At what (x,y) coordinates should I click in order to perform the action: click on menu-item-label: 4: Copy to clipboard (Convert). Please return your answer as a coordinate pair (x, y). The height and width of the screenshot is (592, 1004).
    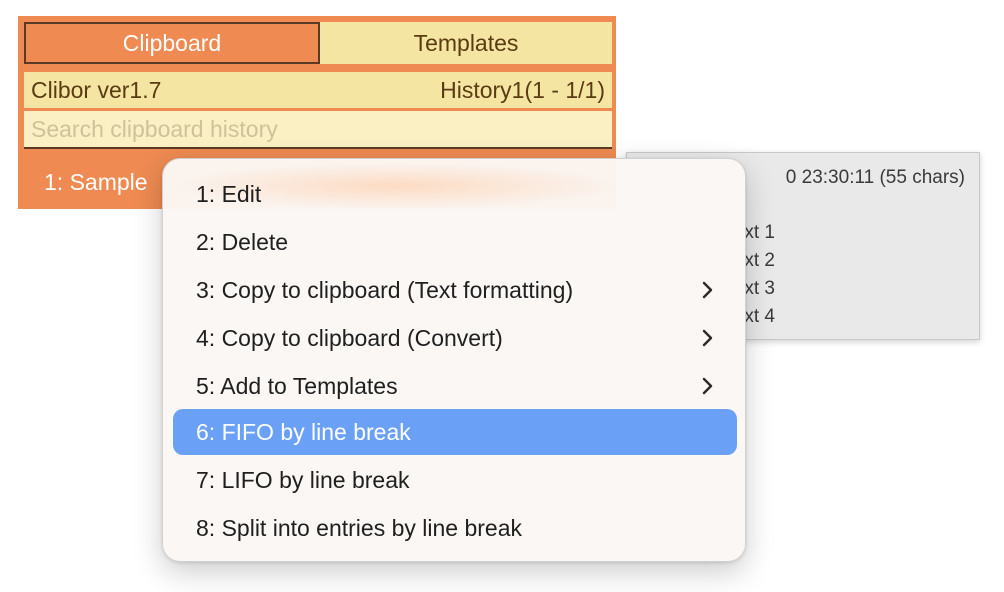
    Looking at the image, I should click on (349, 337).